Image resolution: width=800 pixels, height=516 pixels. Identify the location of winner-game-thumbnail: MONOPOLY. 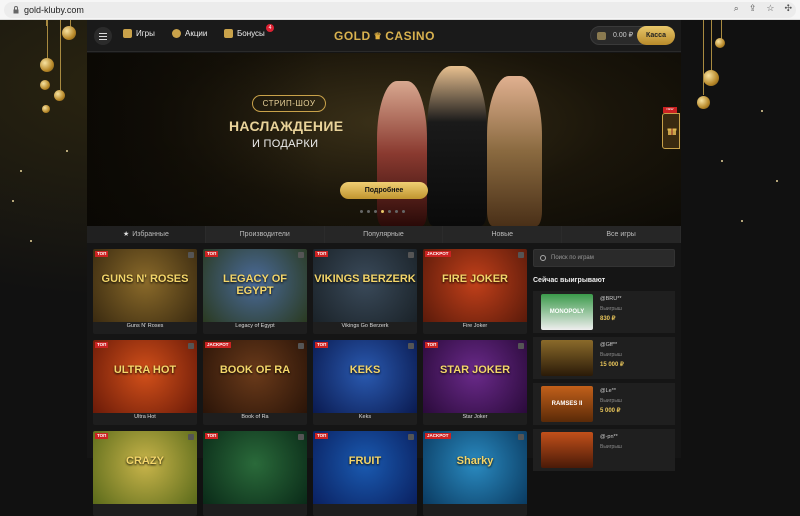
(567, 312).